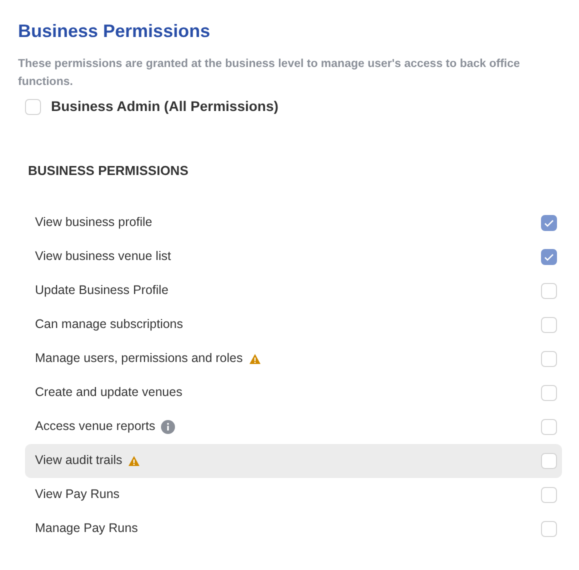 The height and width of the screenshot is (570, 579). Describe the element at coordinates (293, 461) in the screenshot. I see `permission-row: View audit trails` at that location.